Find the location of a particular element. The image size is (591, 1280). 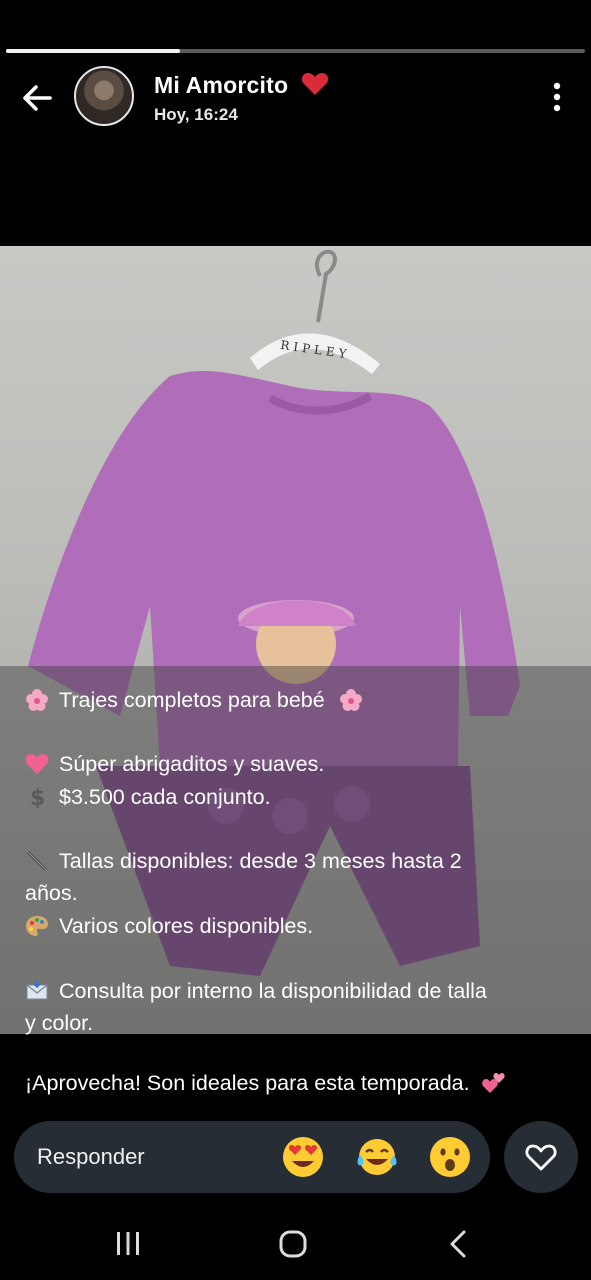

story-progress-fill is located at coordinates (93, 51).